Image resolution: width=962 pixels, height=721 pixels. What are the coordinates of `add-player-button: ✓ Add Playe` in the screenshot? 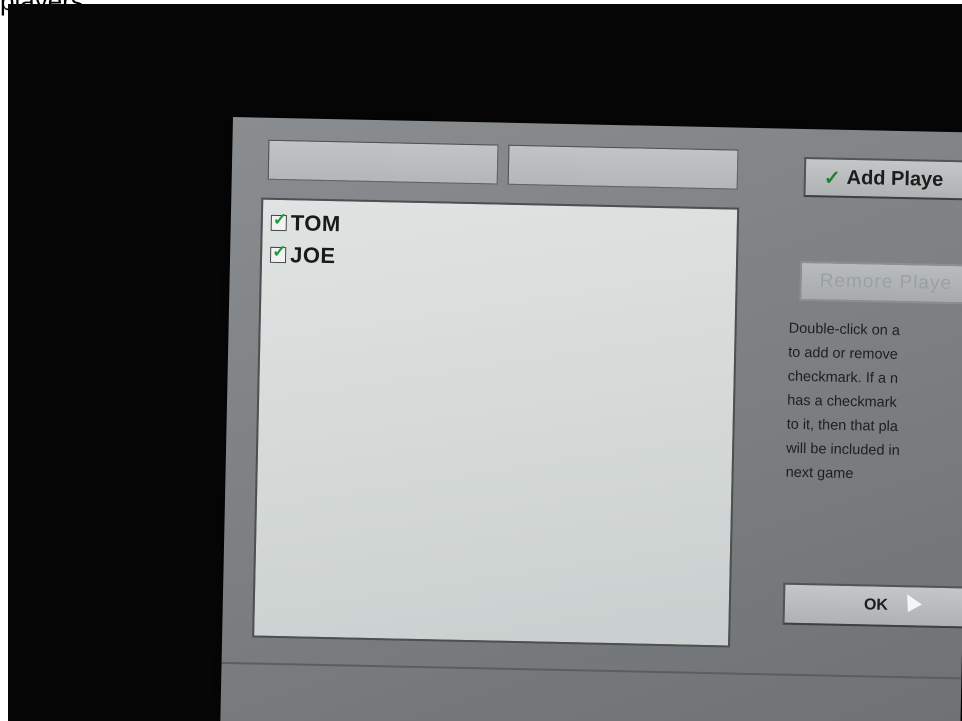 It's located at (882, 178).